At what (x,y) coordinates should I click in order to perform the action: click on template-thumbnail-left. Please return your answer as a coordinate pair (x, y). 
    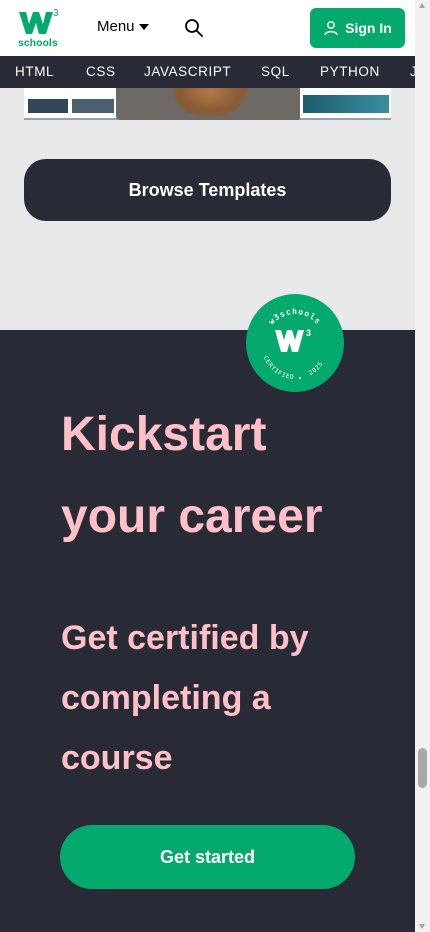
    Looking at the image, I should click on (71, 104).